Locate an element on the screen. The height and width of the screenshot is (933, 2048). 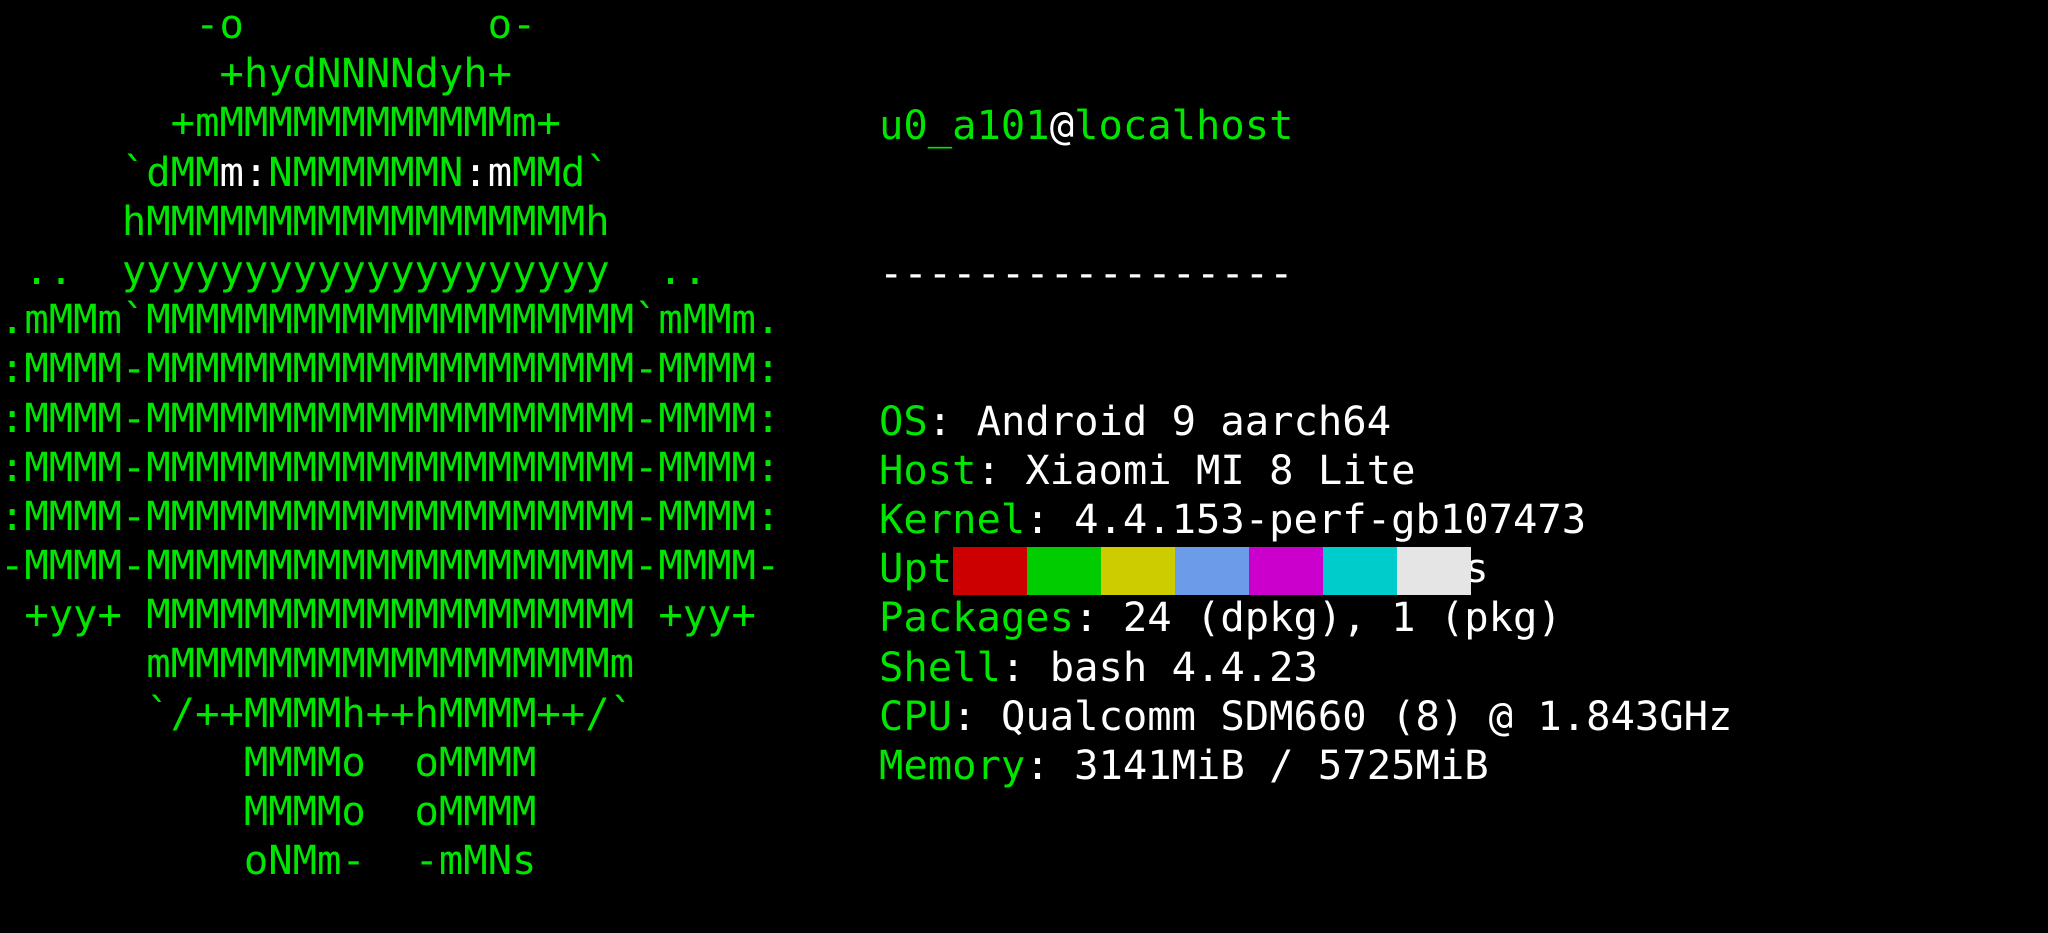
info-key: CPU is located at coordinates (916, 715).